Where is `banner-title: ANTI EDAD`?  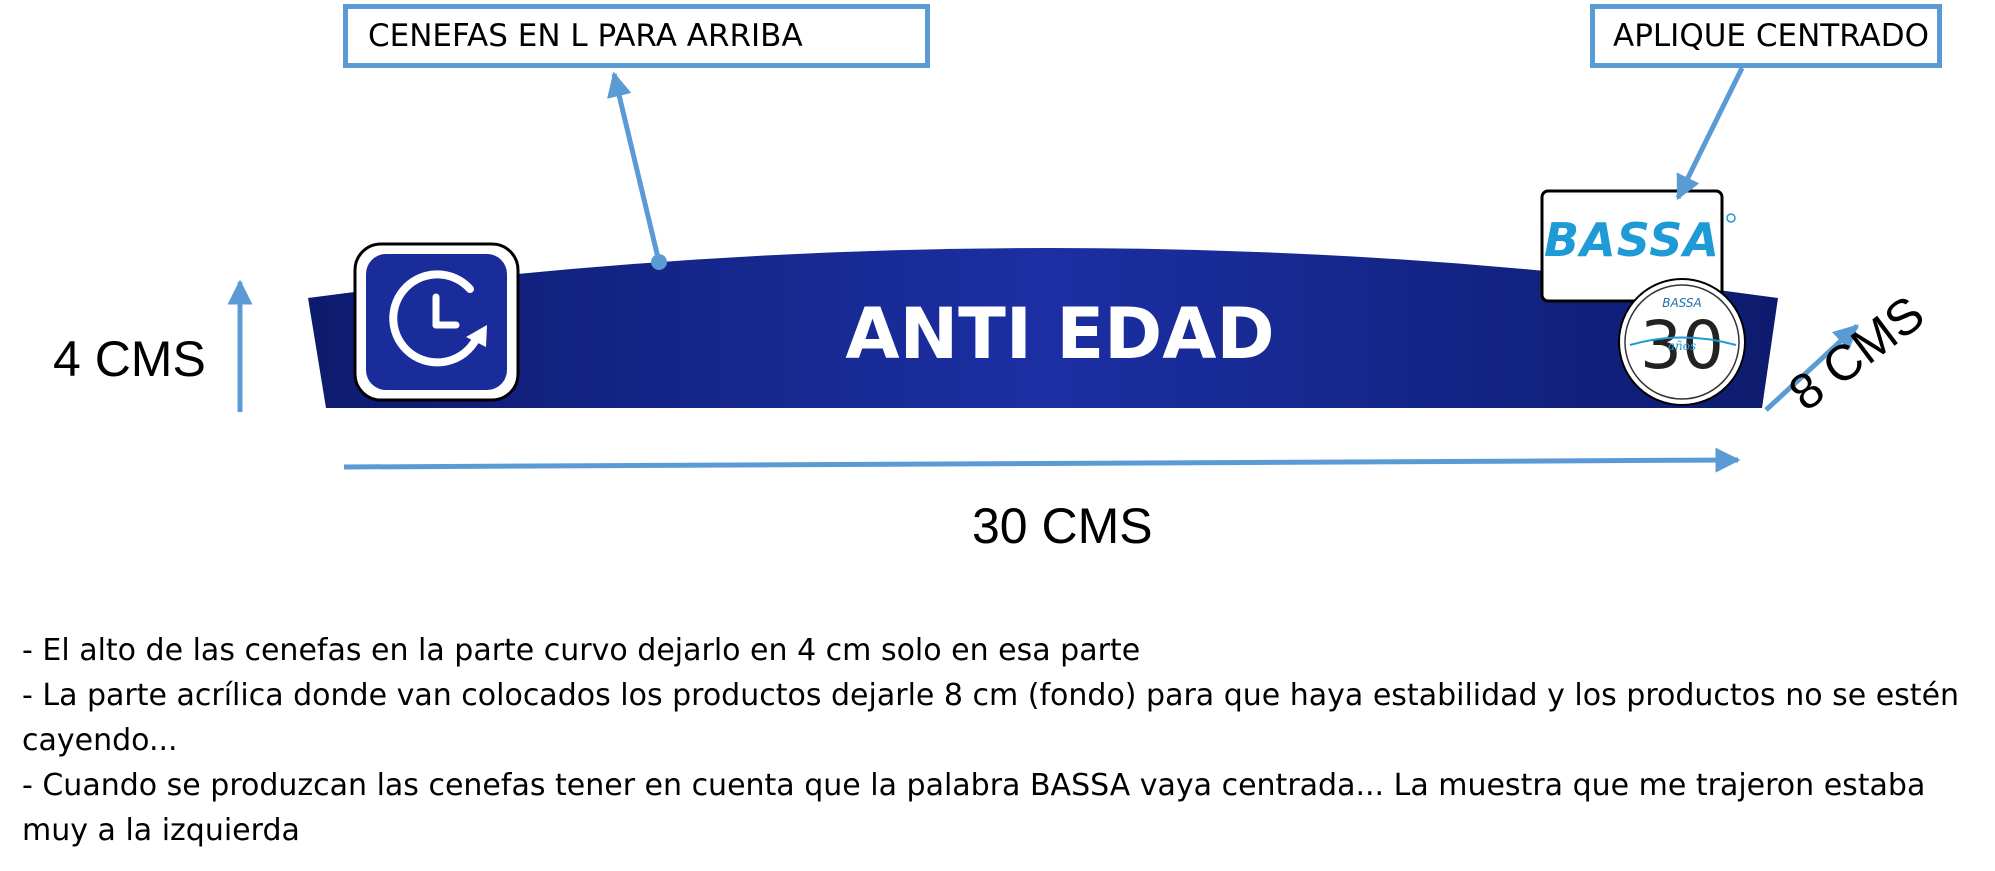 banner-title: ANTI EDAD is located at coordinates (1059, 334).